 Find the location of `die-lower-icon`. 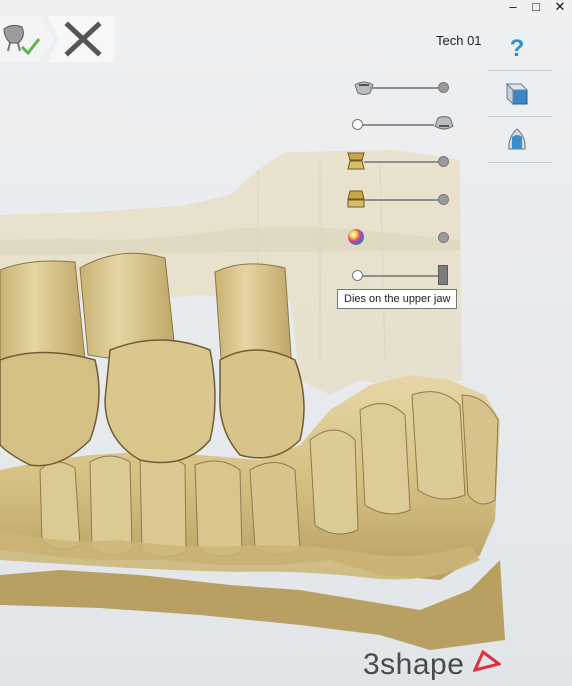

die-lower-icon is located at coordinates (356, 199).